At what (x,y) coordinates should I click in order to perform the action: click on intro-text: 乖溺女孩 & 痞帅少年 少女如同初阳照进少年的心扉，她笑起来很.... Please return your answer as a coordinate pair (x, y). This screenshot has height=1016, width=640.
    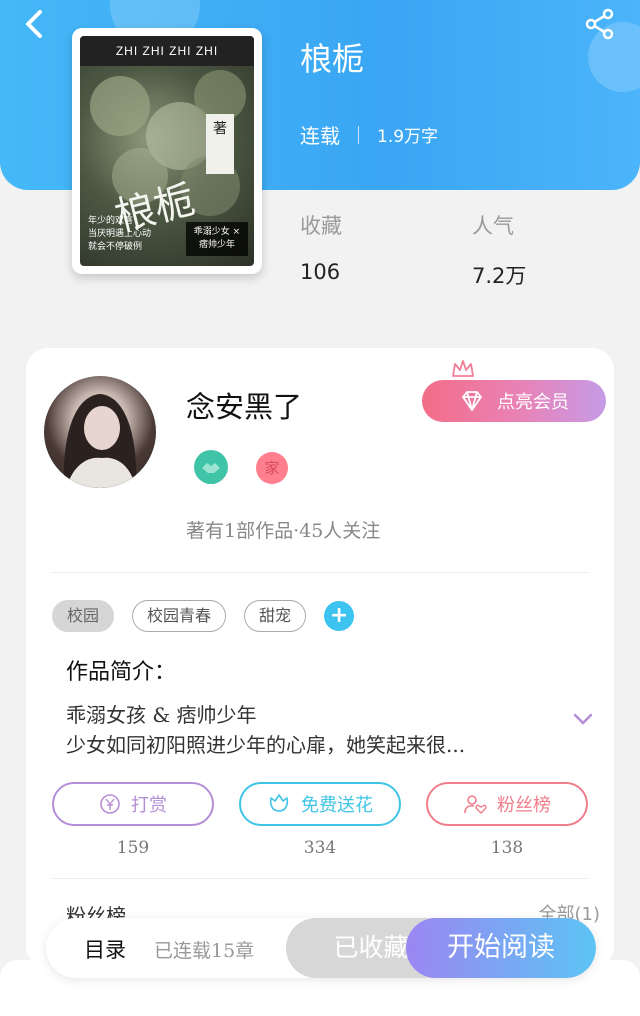
    Looking at the image, I should click on (311, 730).